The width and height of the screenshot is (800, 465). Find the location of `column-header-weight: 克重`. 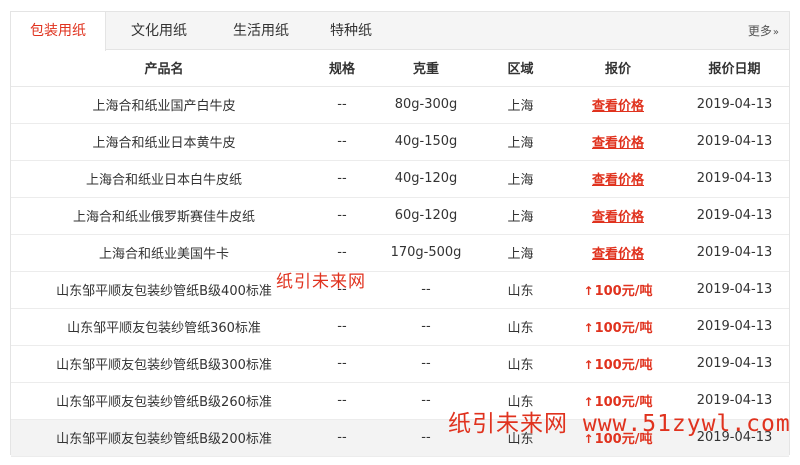

column-header-weight: 克重 is located at coordinates (426, 68).